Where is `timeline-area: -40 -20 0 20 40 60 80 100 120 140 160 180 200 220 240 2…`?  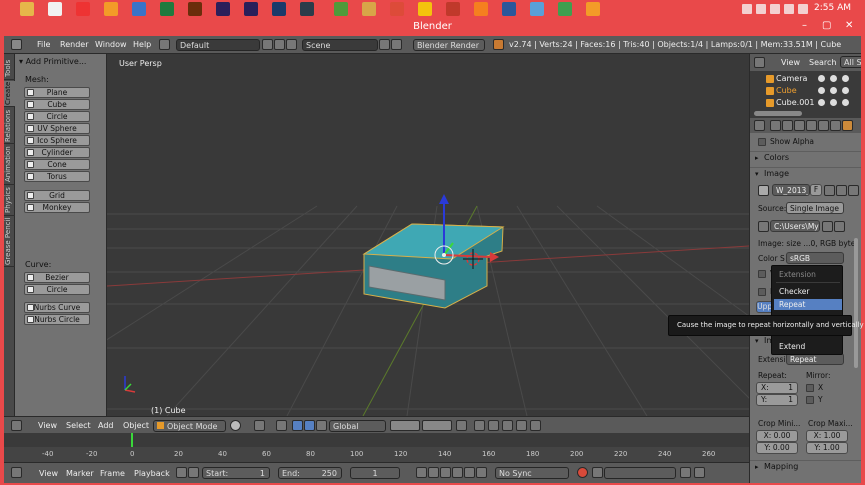 timeline-area: -40 -20 0 20 40 60 80 100 120 140 160 180 200 220 240 2… is located at coordinates (376, 447).